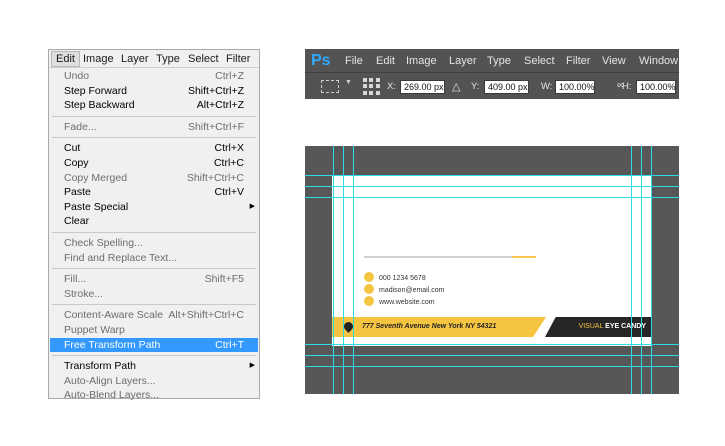  Describe the element at coordinates (524, 257) in the screenshot. I see `accent-line-fill` at that location.